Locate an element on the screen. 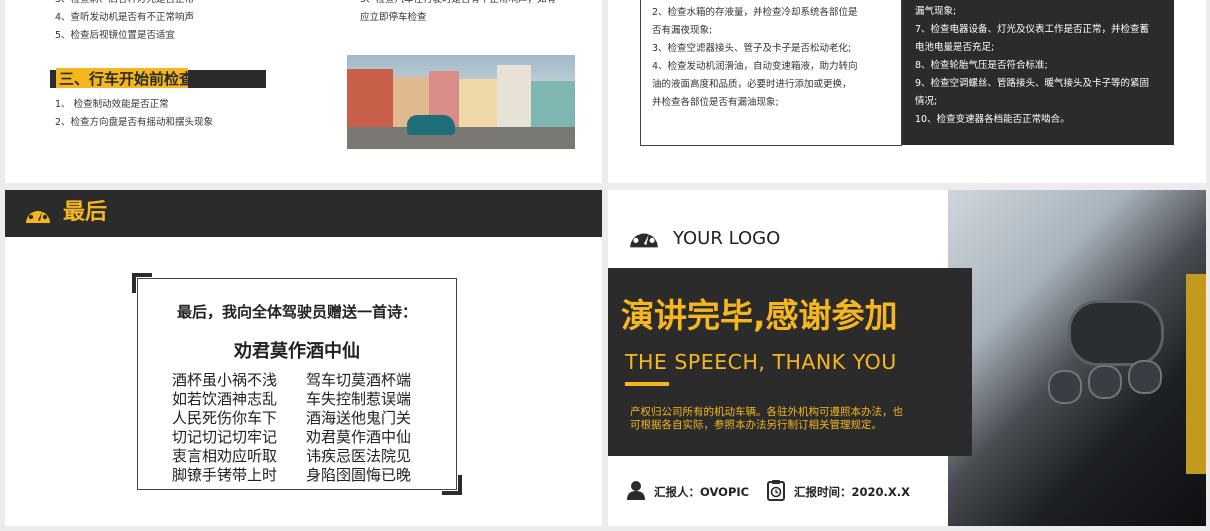  list-item: 电池电量是否充足; is located at coordinates (955, 47).